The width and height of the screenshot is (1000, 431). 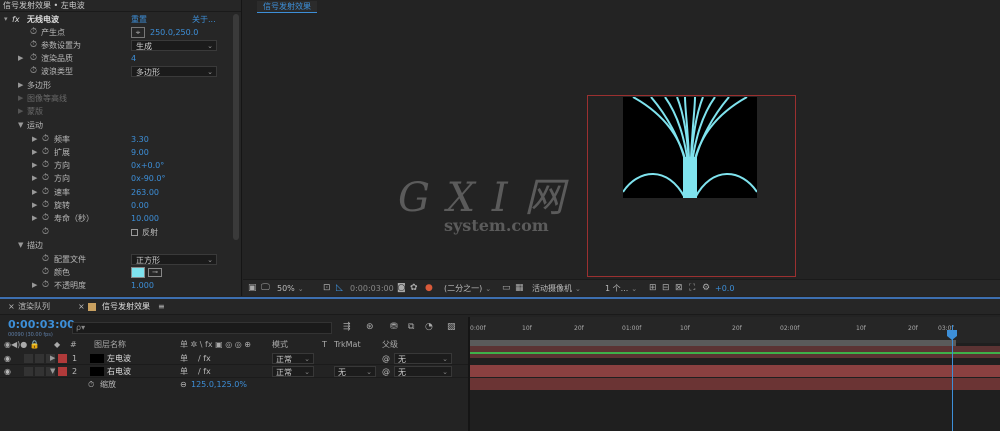 What do you see at coordinates (81, 307) in the screenshot?
I see `close-icon: ×` at bounding box center [81, 307].